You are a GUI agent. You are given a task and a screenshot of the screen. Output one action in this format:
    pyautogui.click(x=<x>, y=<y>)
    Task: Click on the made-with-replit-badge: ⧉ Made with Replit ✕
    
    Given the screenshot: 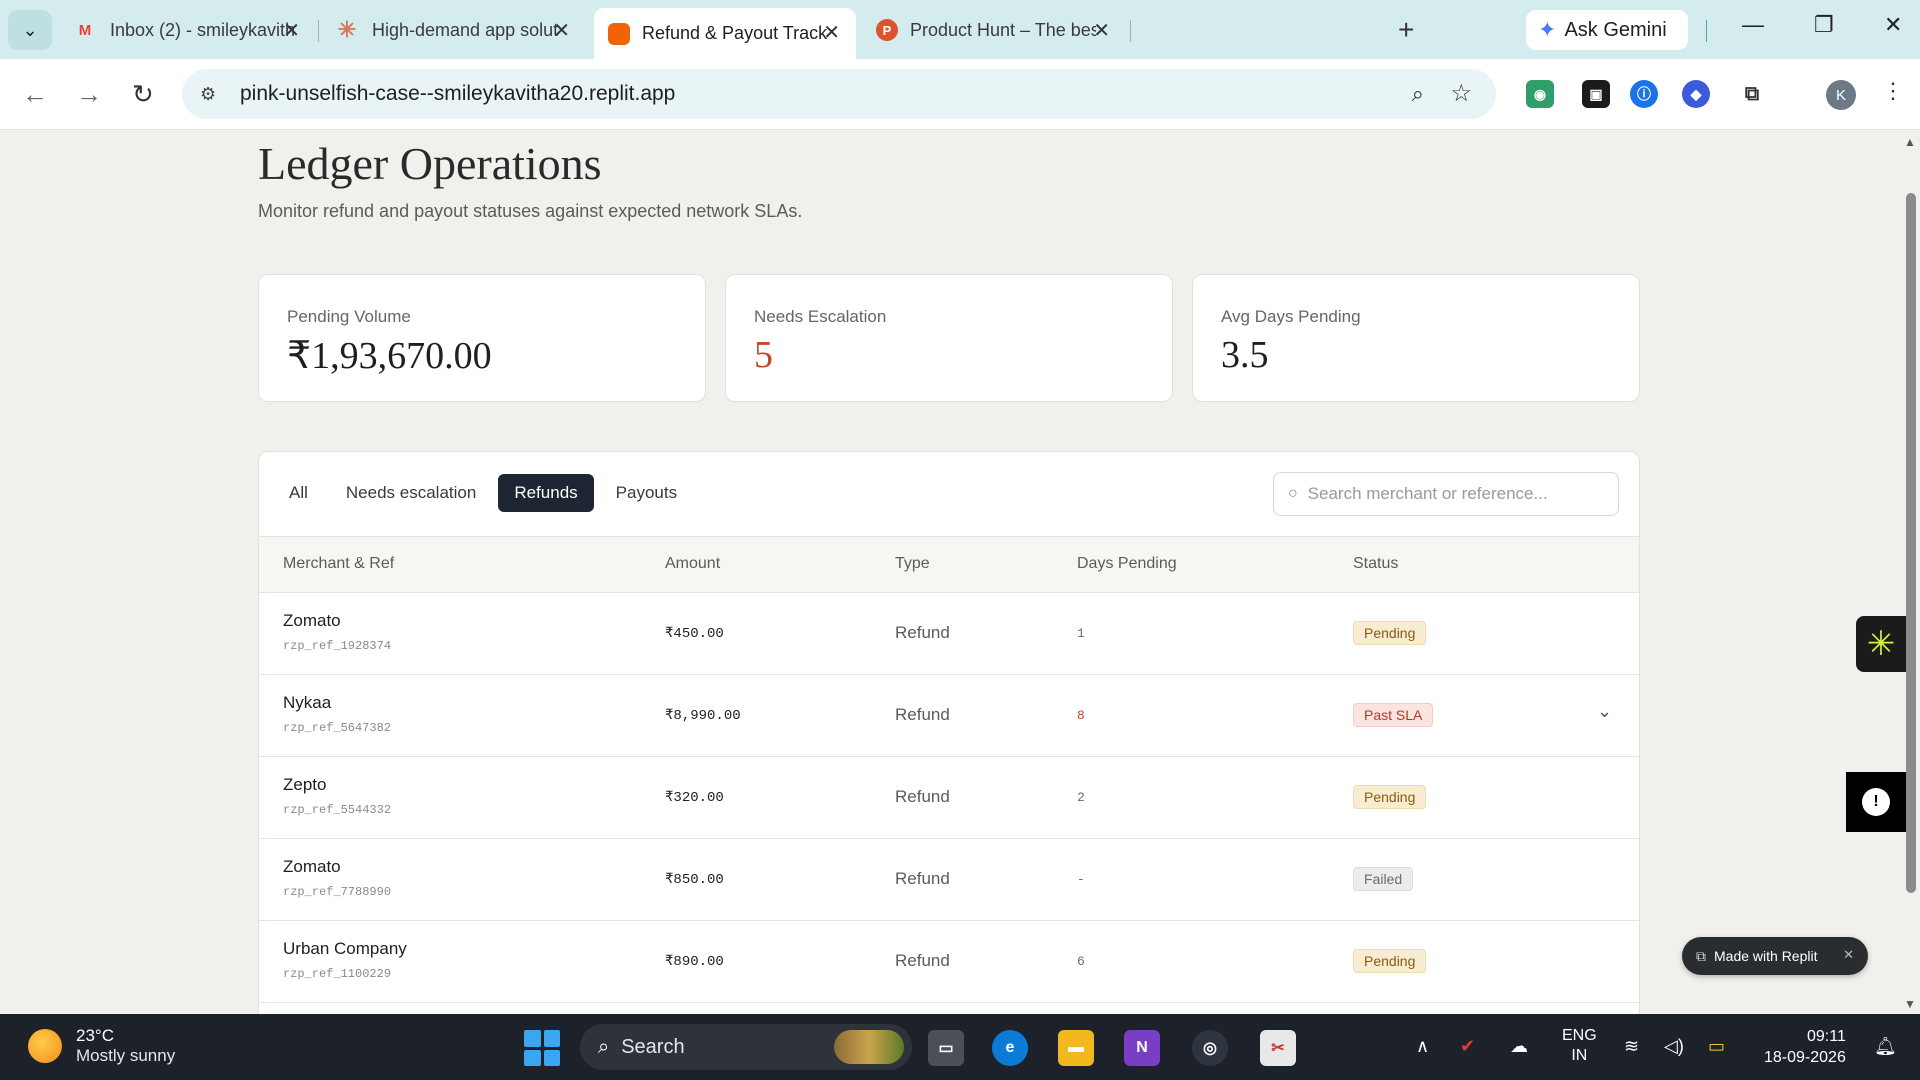 What is the action you would take?
    pyautogui.click(x=1775, y=956)
    